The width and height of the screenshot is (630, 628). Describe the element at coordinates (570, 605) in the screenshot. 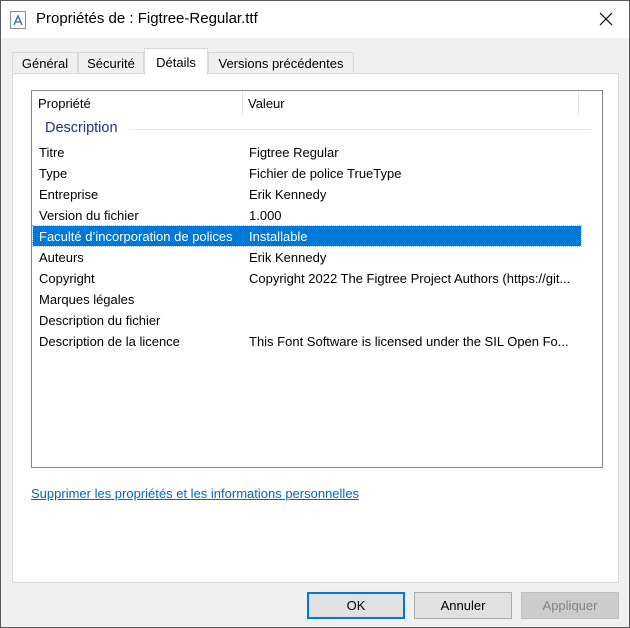

I see `apply-button: Appliquer` at that location.